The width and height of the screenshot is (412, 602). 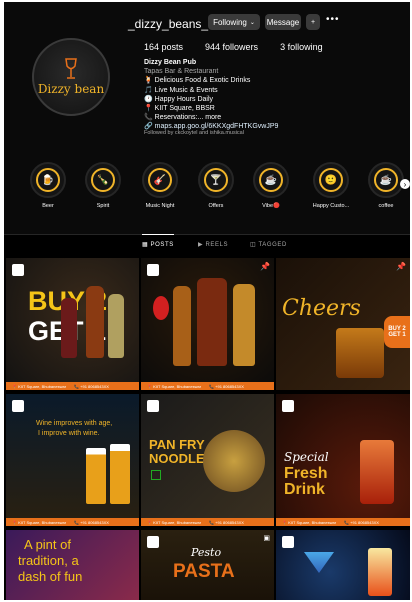 I want to click on highlight-label: Vibe🔴, so click(x=271, y=206).